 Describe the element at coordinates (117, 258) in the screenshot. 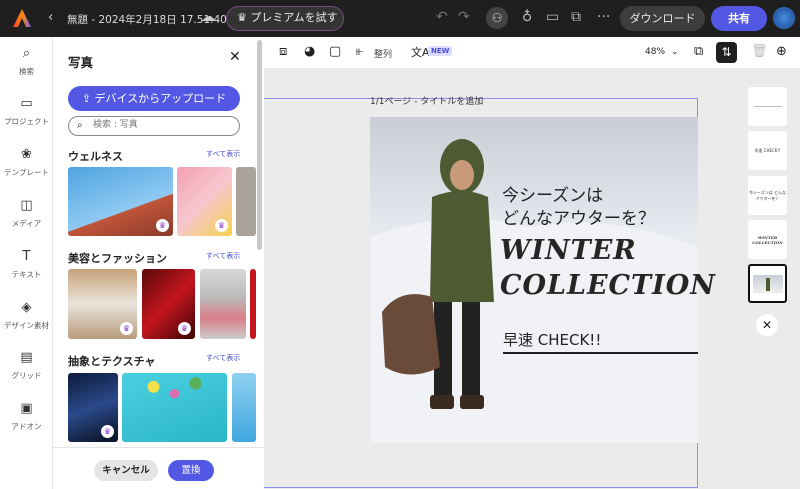

I see `section-title: 美容とファッション` at that location.